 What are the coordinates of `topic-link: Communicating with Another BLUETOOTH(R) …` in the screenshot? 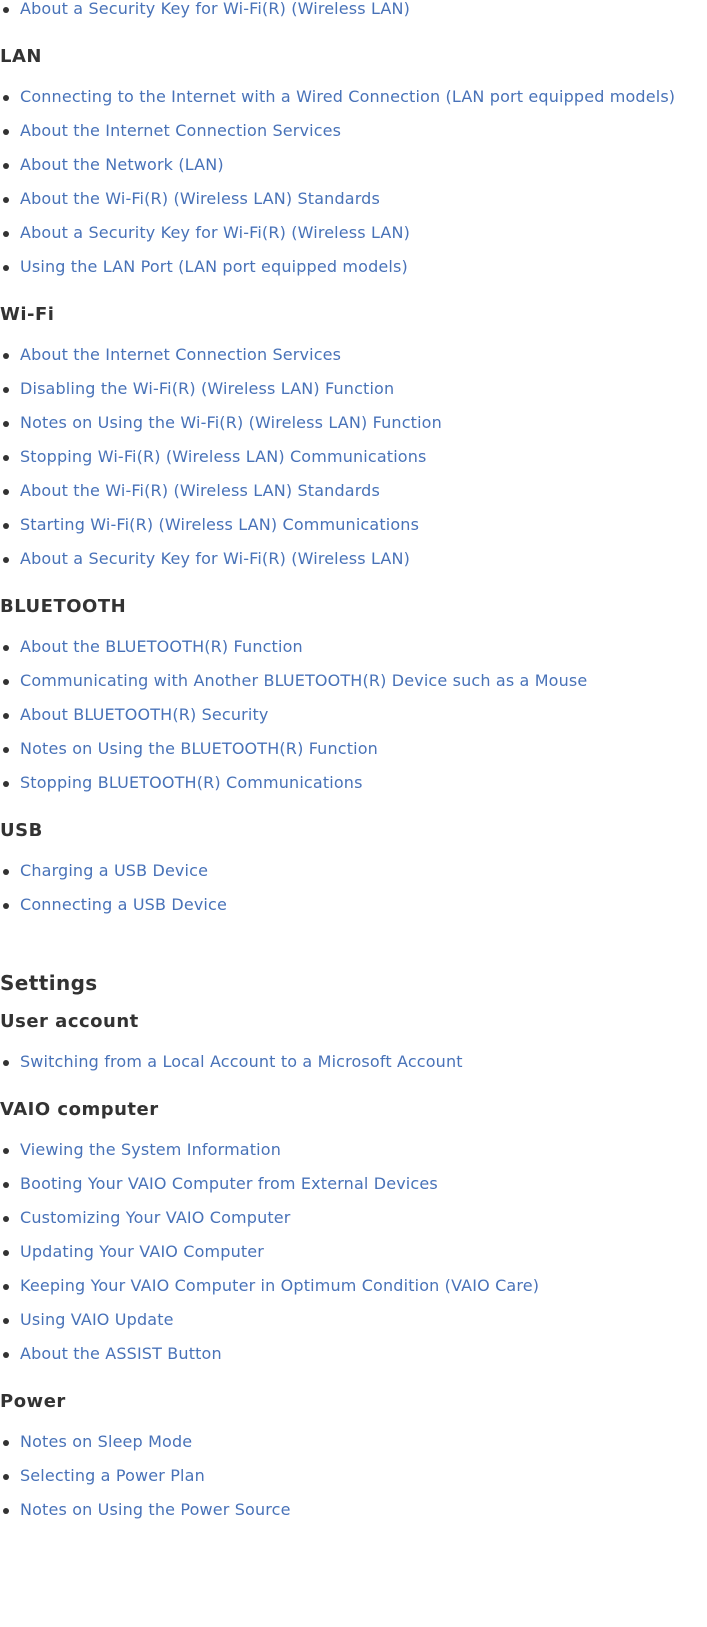 It's located at (303, 680).